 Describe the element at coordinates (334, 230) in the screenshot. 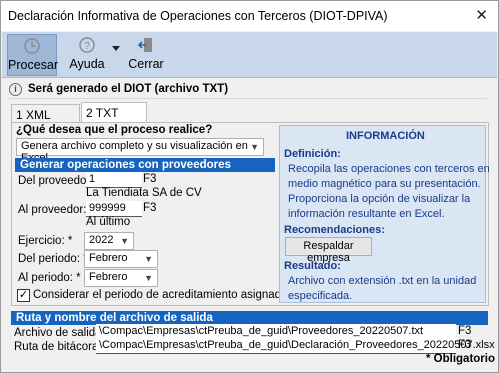

I see `recomendaciones-title: Recomendaciones:` at that location.